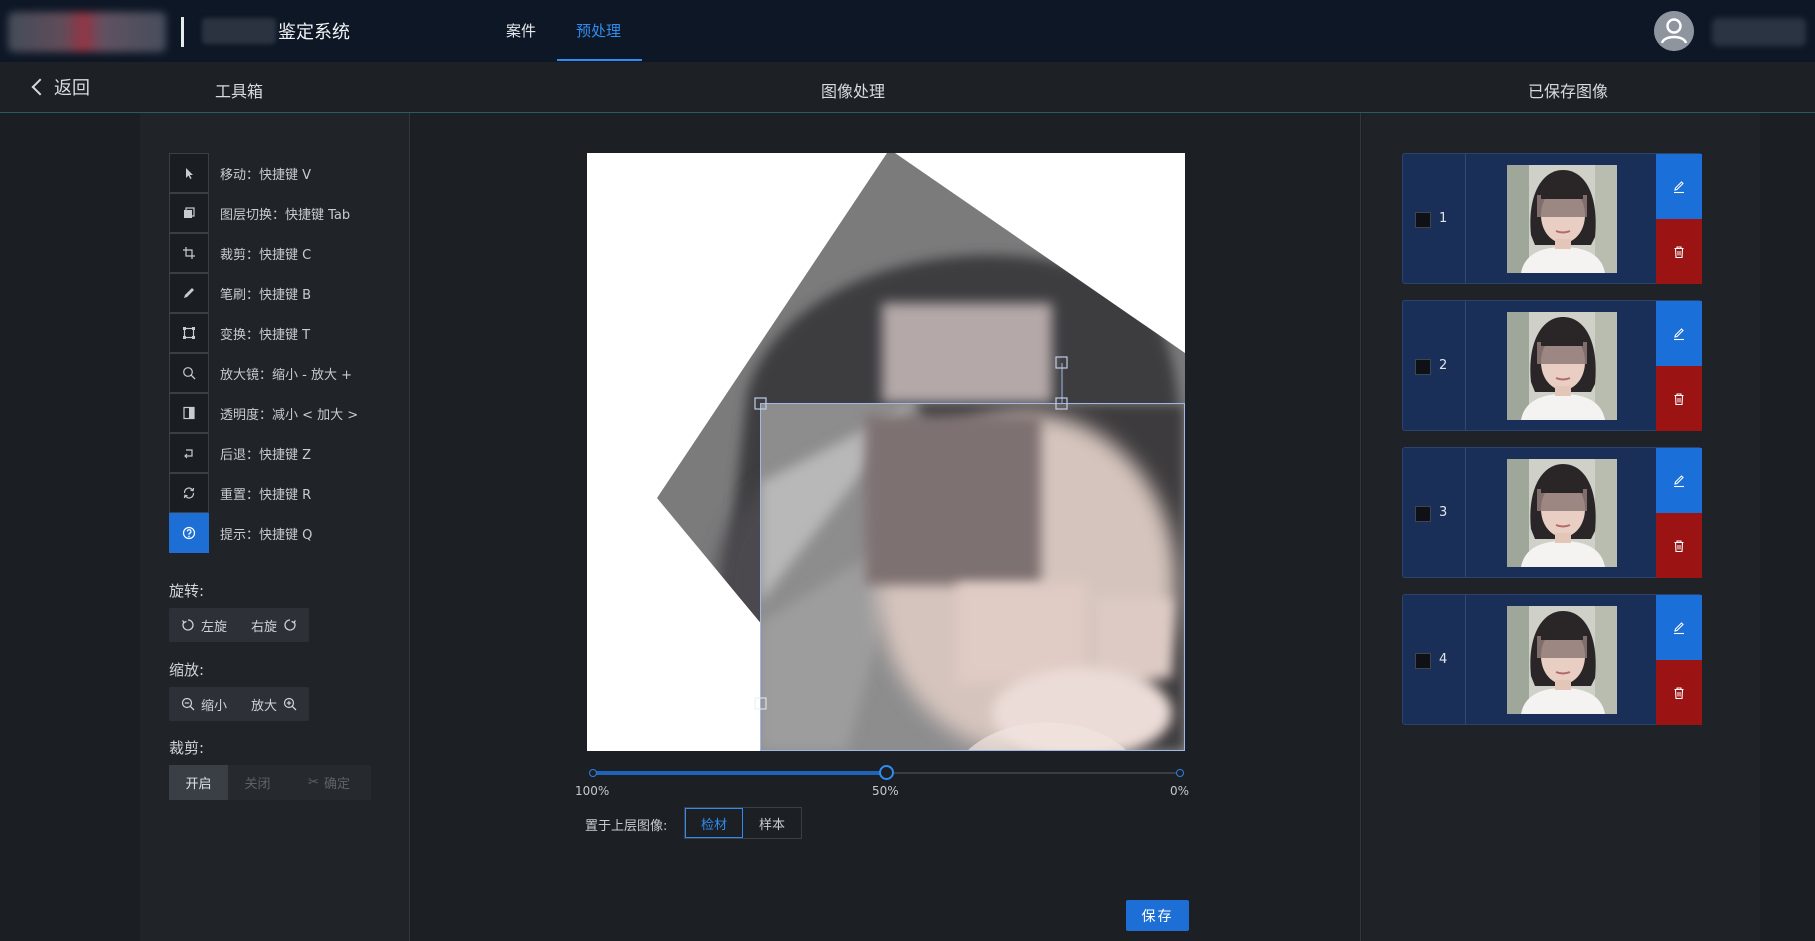 This screenshot has width=1815, height=941. Describe the element at coordinates (286, 375) in the screenshot. I see `tool-label: 放大镜：缩小 - 放大 +` at that location.